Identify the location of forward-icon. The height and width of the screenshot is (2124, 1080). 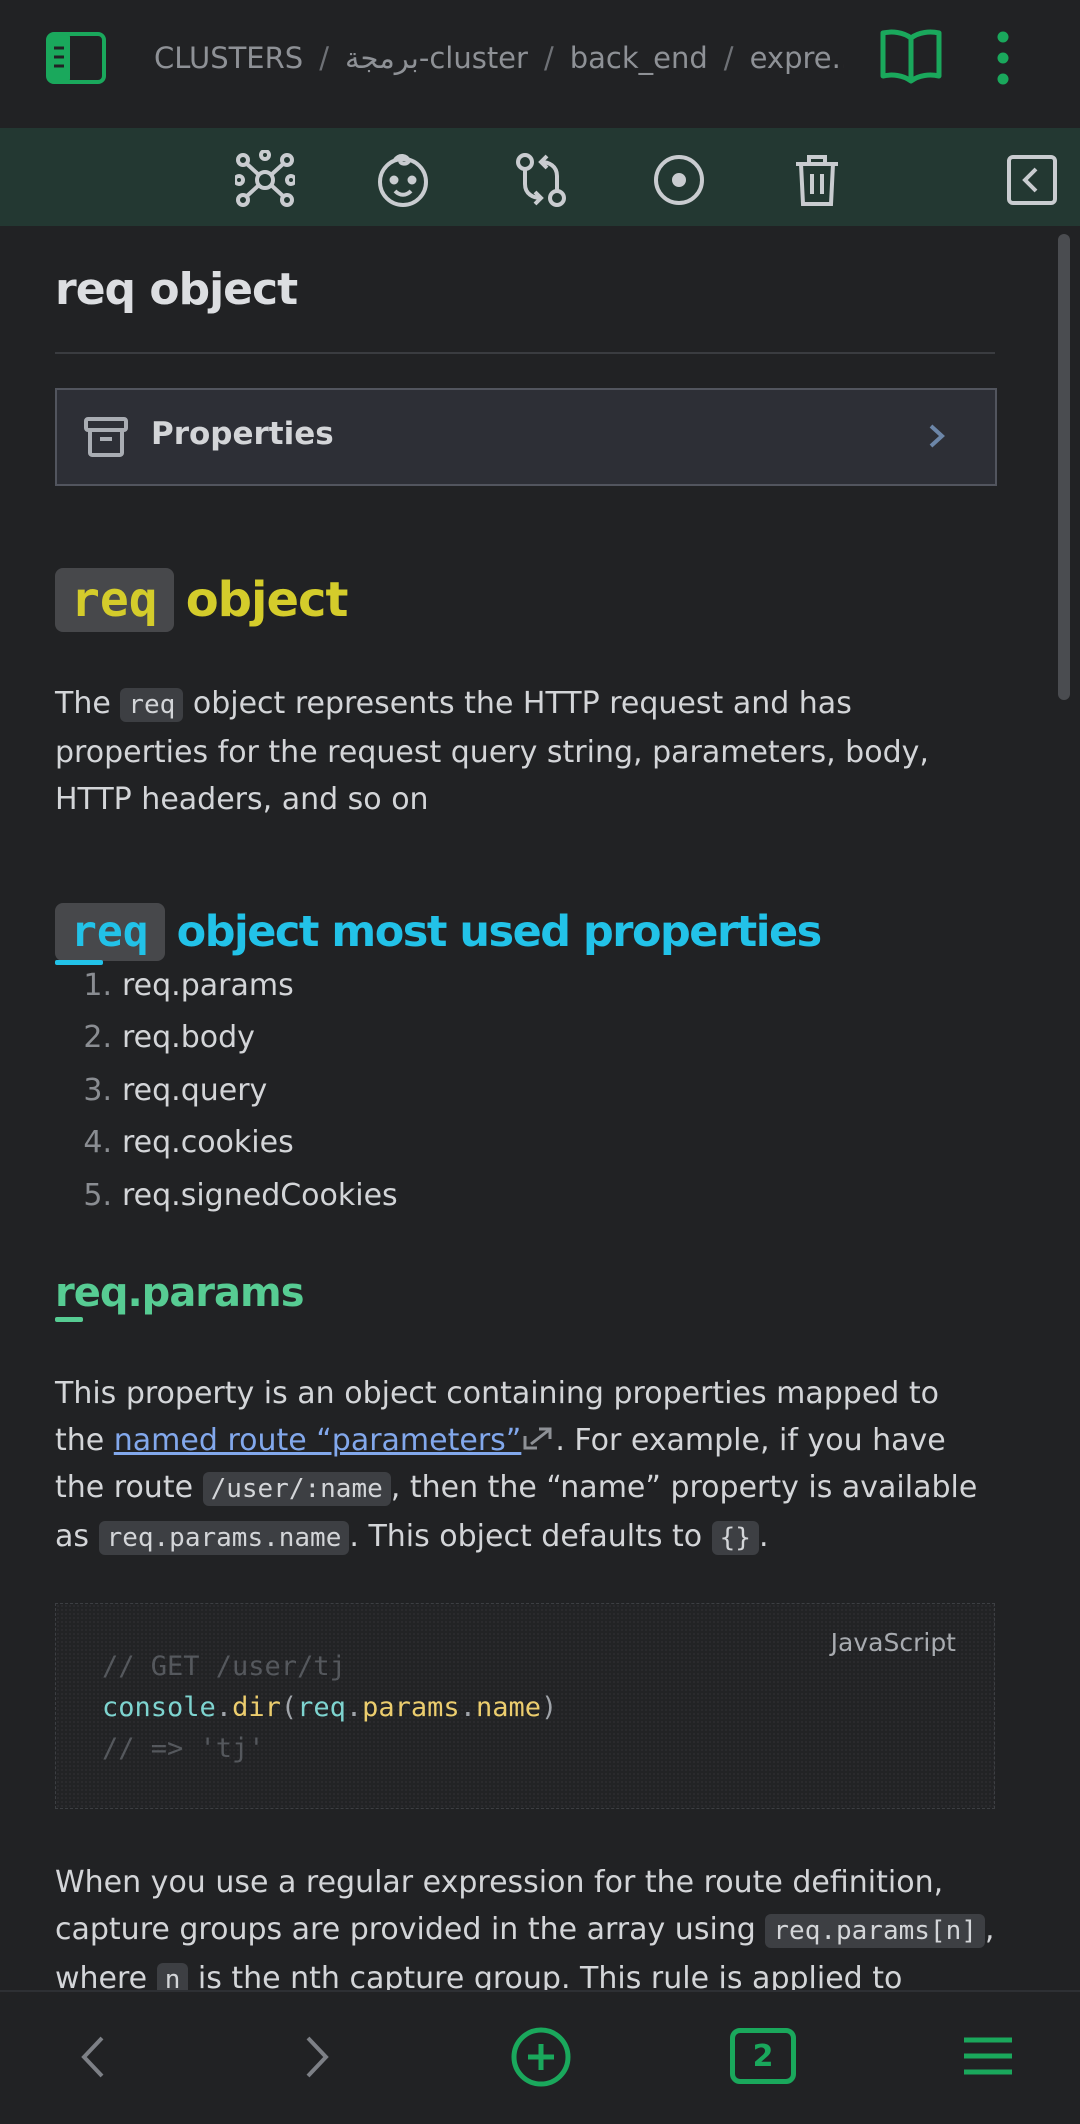
(317, 2059).